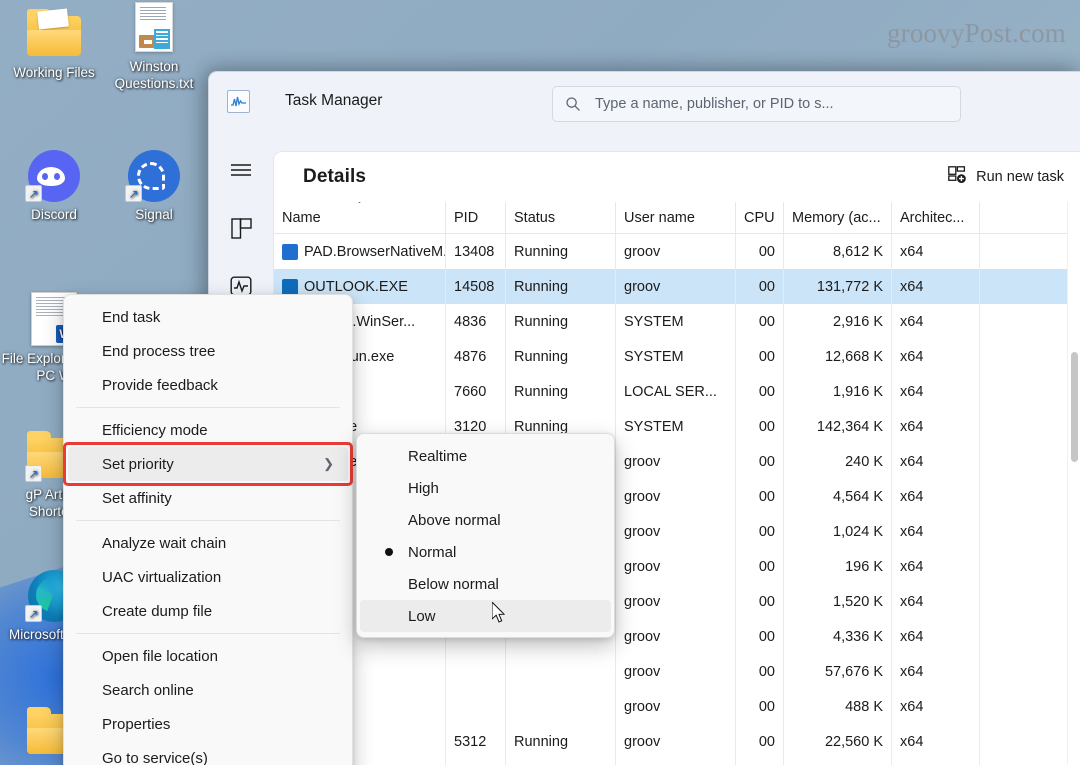  I want to click on cell-pid: 4836, so click(476, 321).